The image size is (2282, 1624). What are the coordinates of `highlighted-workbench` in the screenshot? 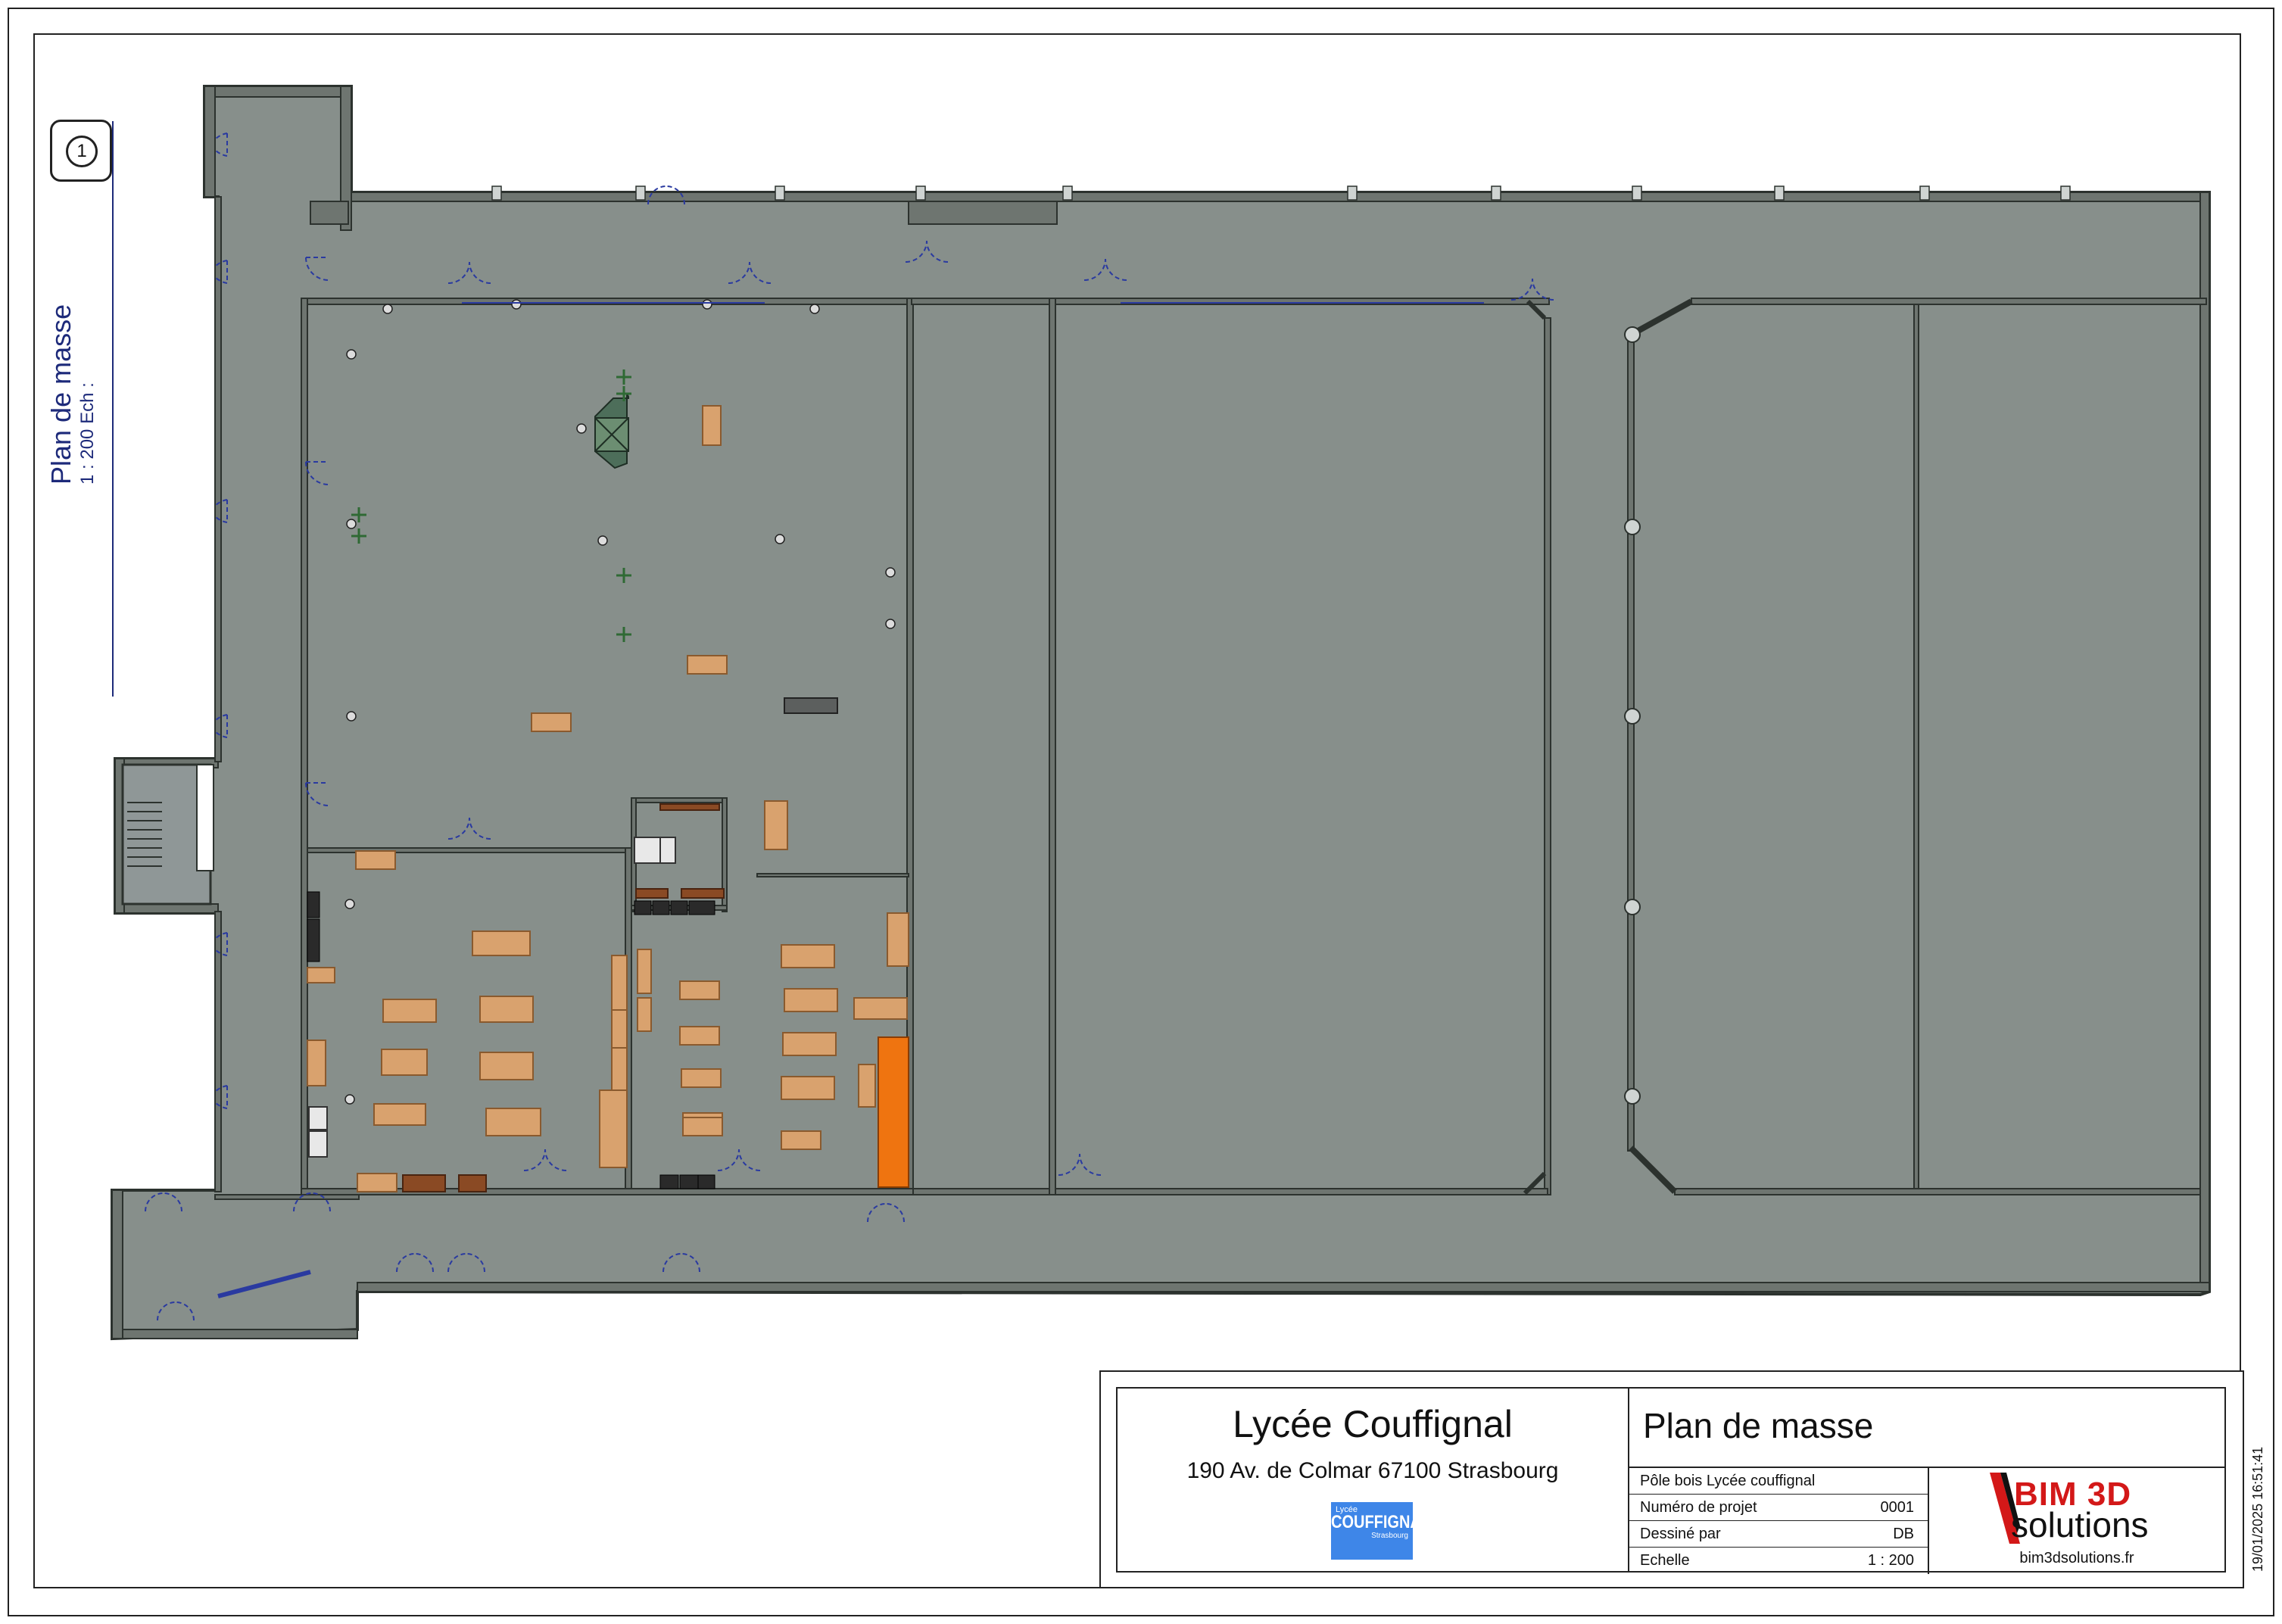 It's located at (893, 1112).